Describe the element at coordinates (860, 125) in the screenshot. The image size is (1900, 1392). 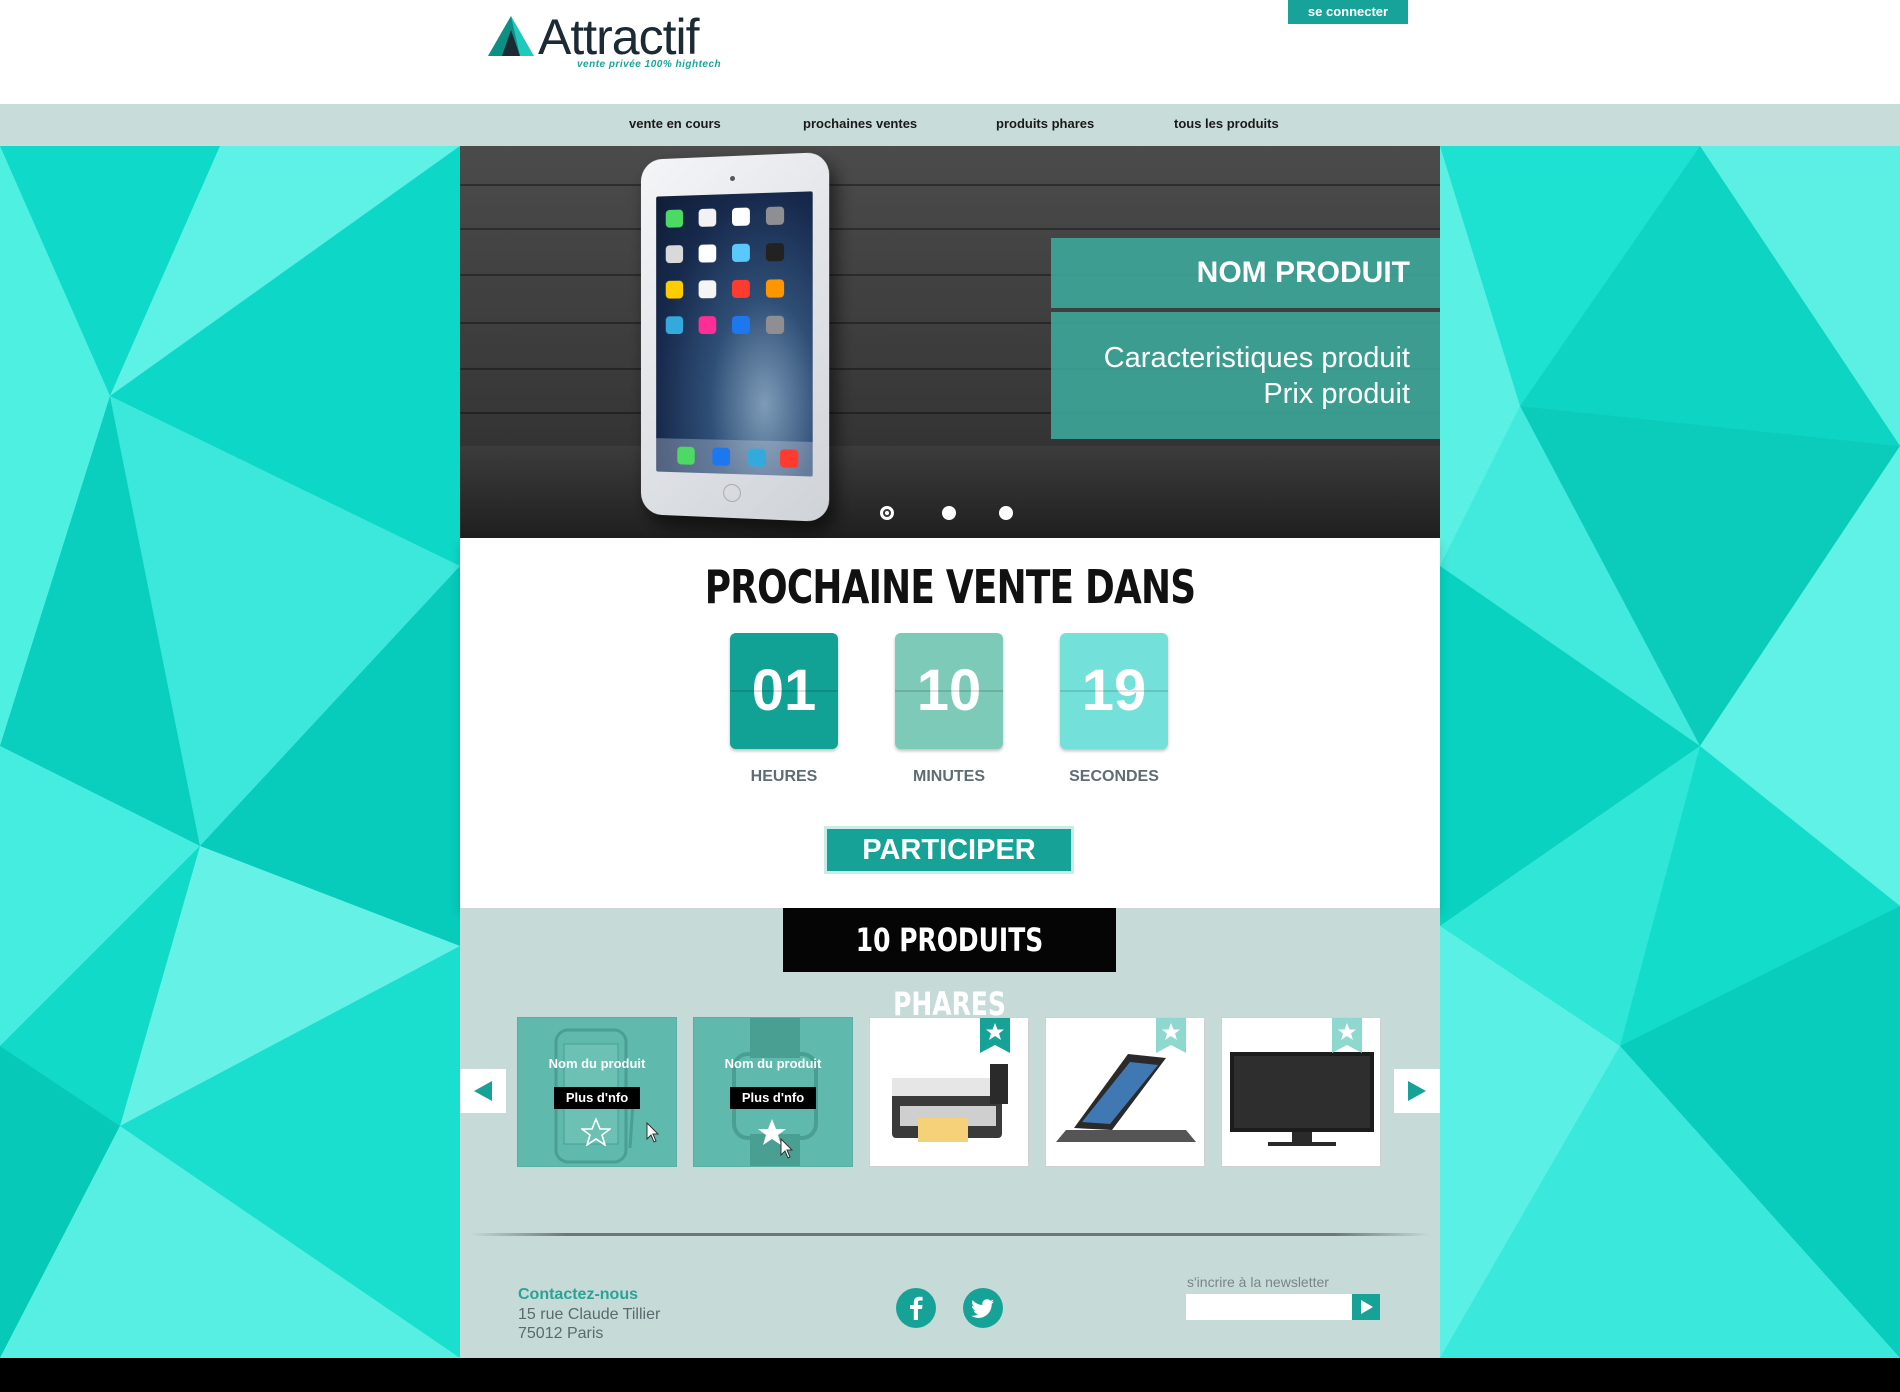
I see `nav-item-prochaines-ventes: prochaines ventes` at that location.